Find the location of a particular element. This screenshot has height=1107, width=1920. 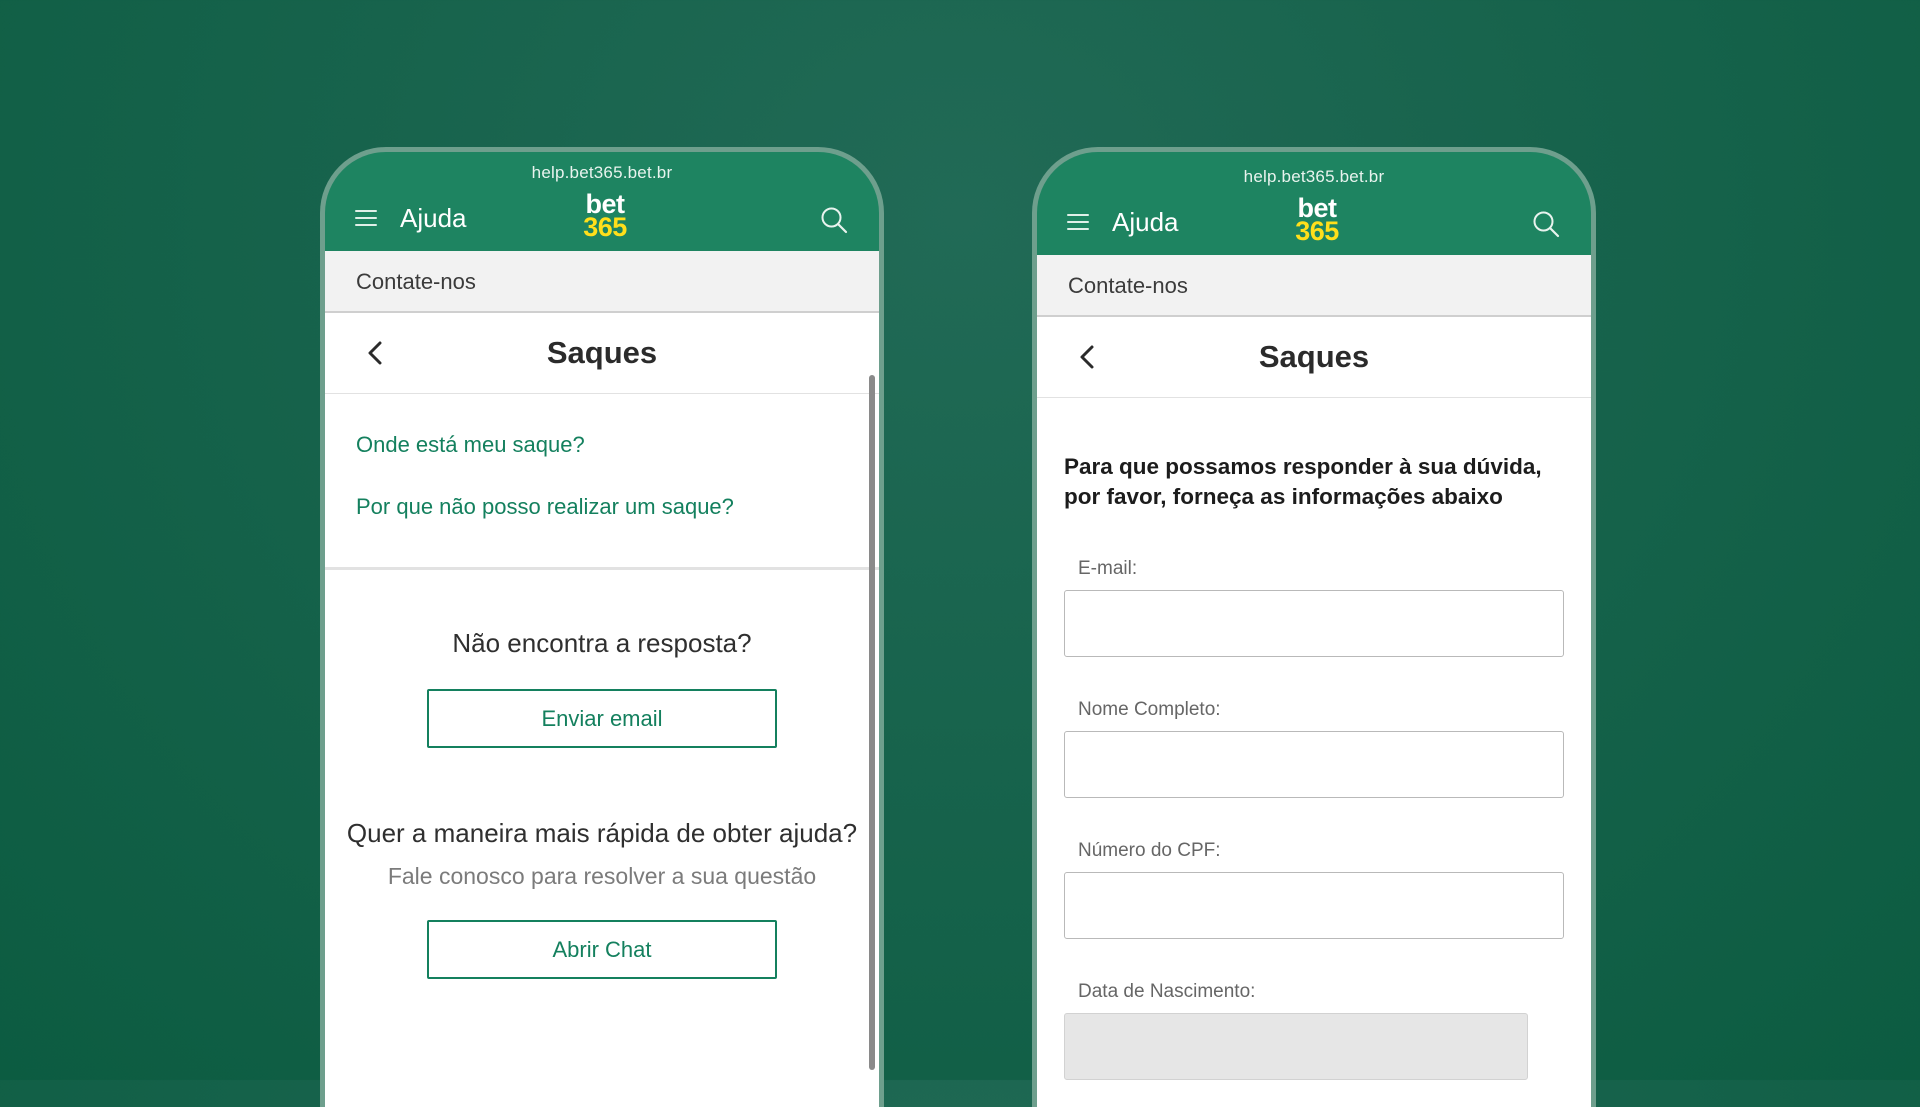

birth-date-label: Data de Nascimento: is located at coordinates (1167, 991).